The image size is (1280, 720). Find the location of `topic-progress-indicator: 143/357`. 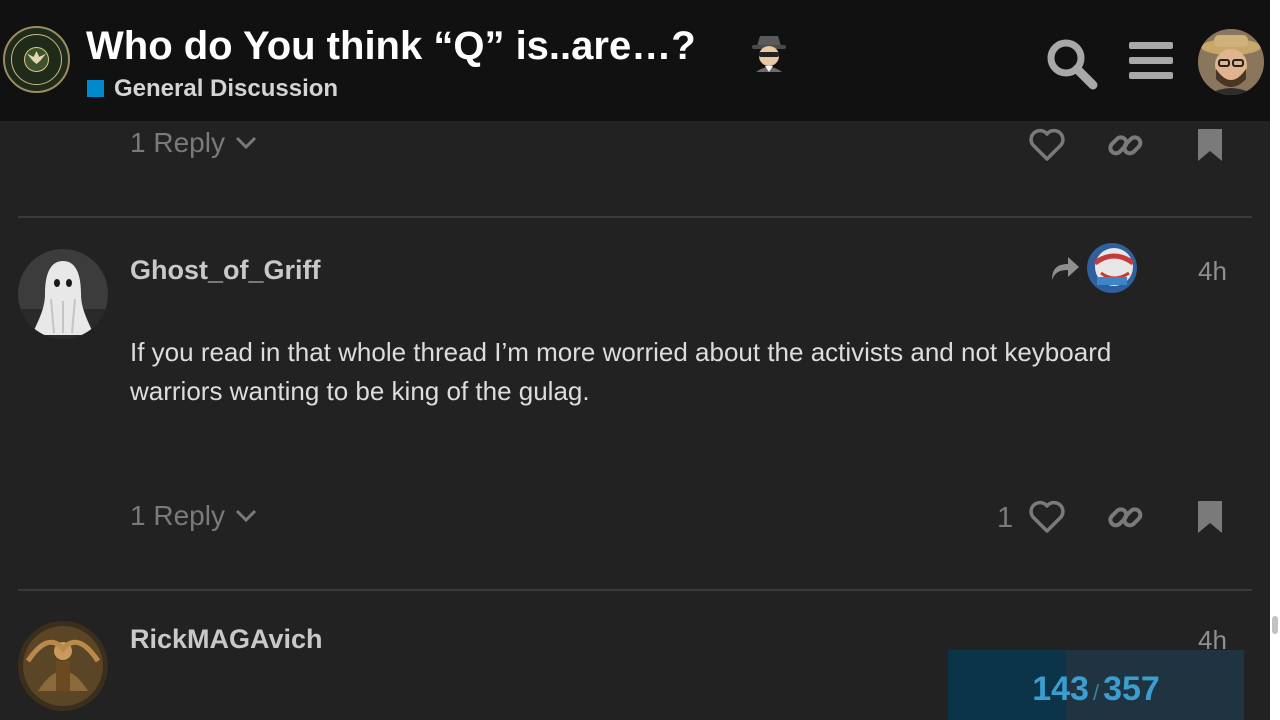

topic-progress-indicator: 143/357 is located at coordinates (1096, 685).